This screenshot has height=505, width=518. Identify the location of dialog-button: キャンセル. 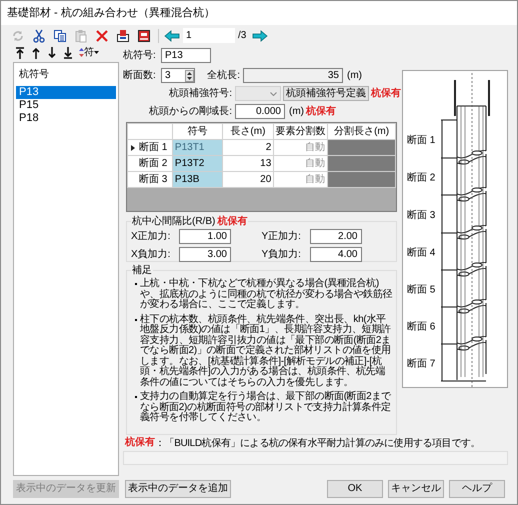
(416, 489).